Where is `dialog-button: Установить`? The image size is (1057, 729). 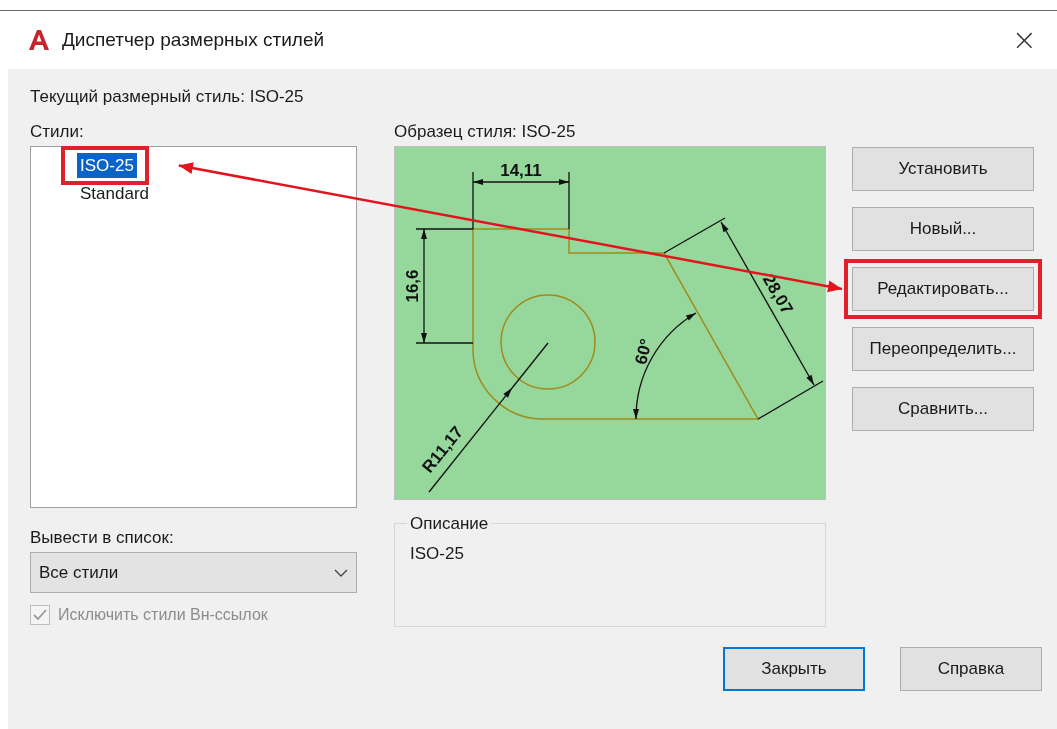 dialog-button: Установить is located at coordinates (943, 169).